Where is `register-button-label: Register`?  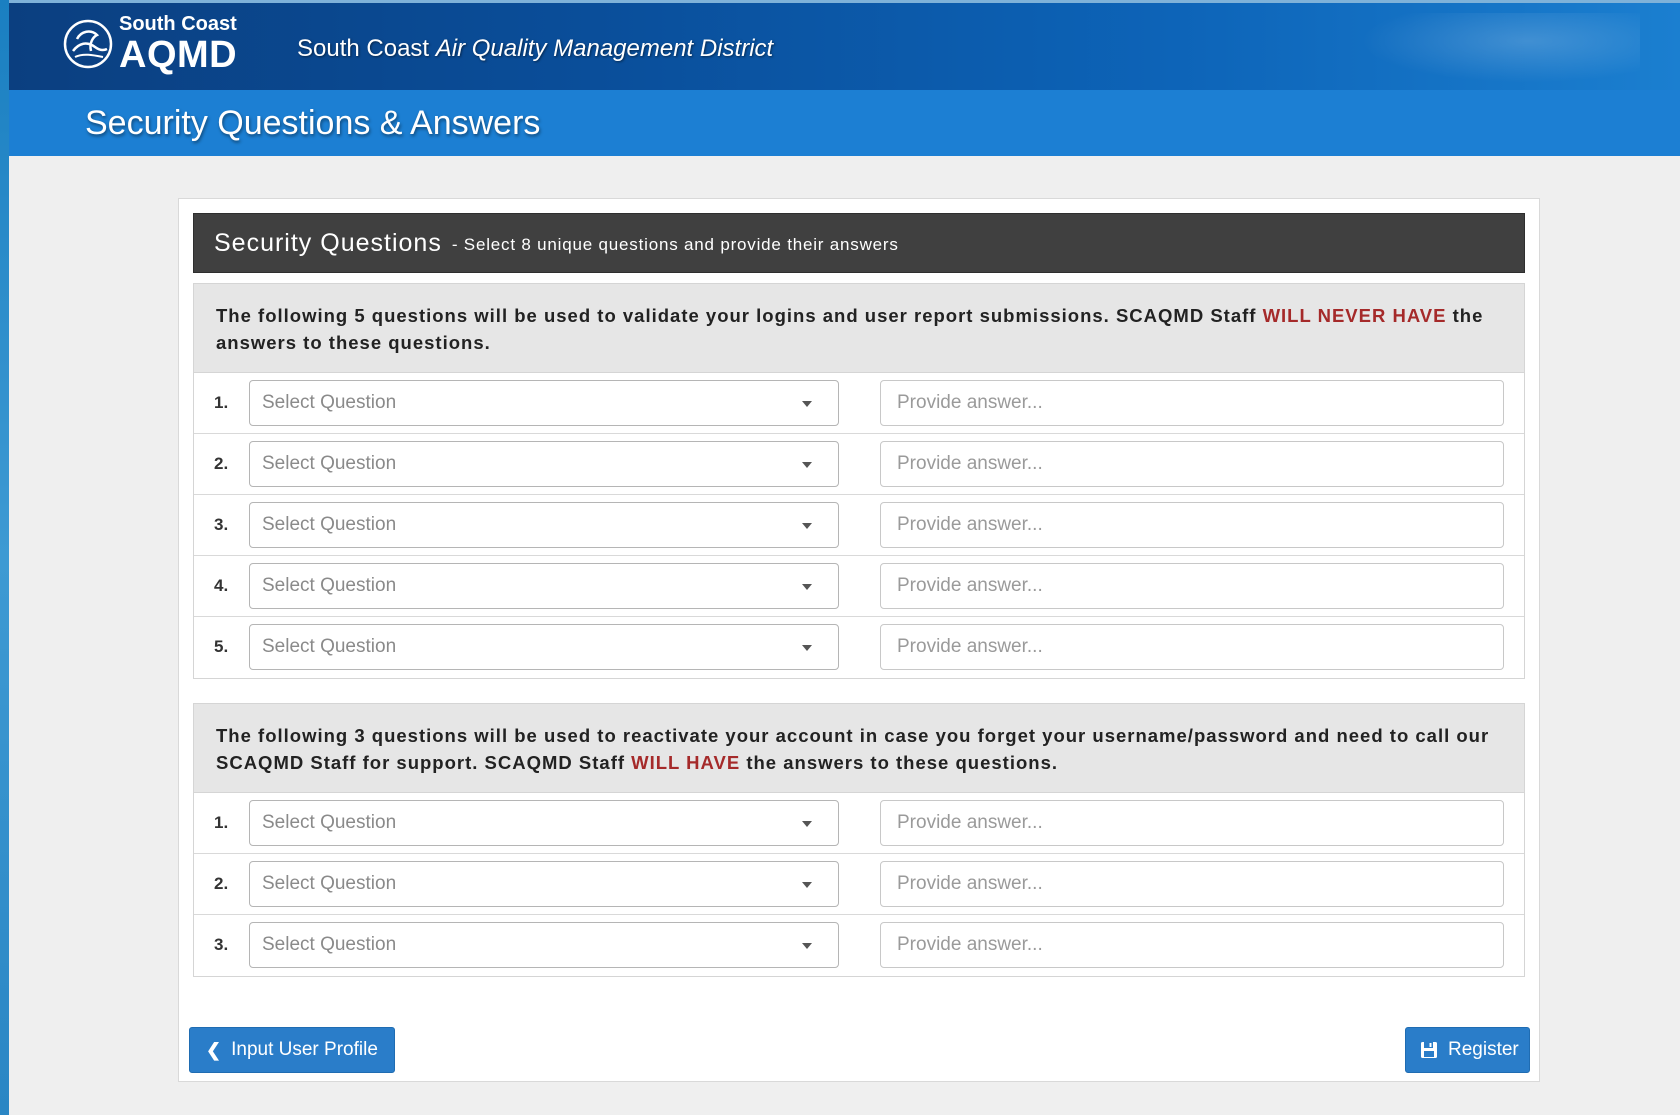
register-button-label: Register is located at coordinates (1483, 1049).